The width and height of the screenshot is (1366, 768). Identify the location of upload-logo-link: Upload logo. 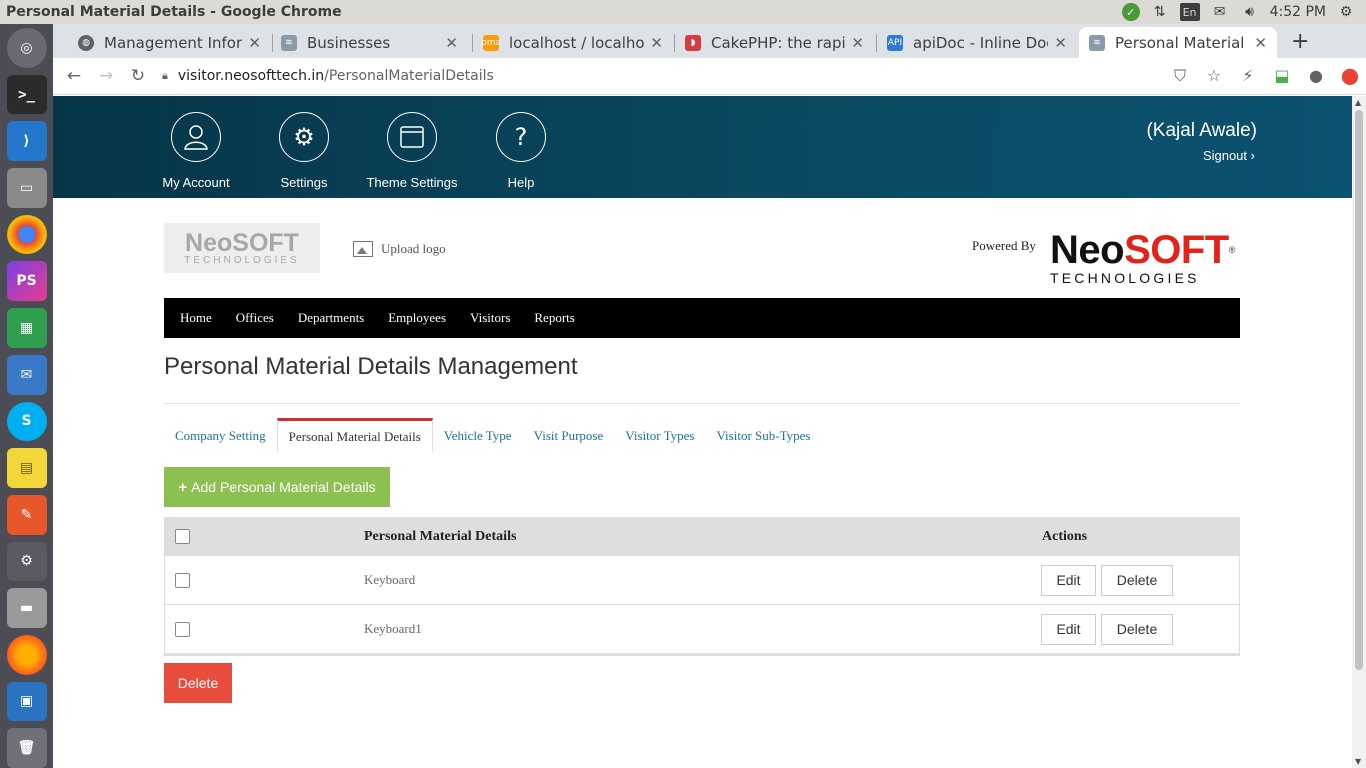
(399, 249).